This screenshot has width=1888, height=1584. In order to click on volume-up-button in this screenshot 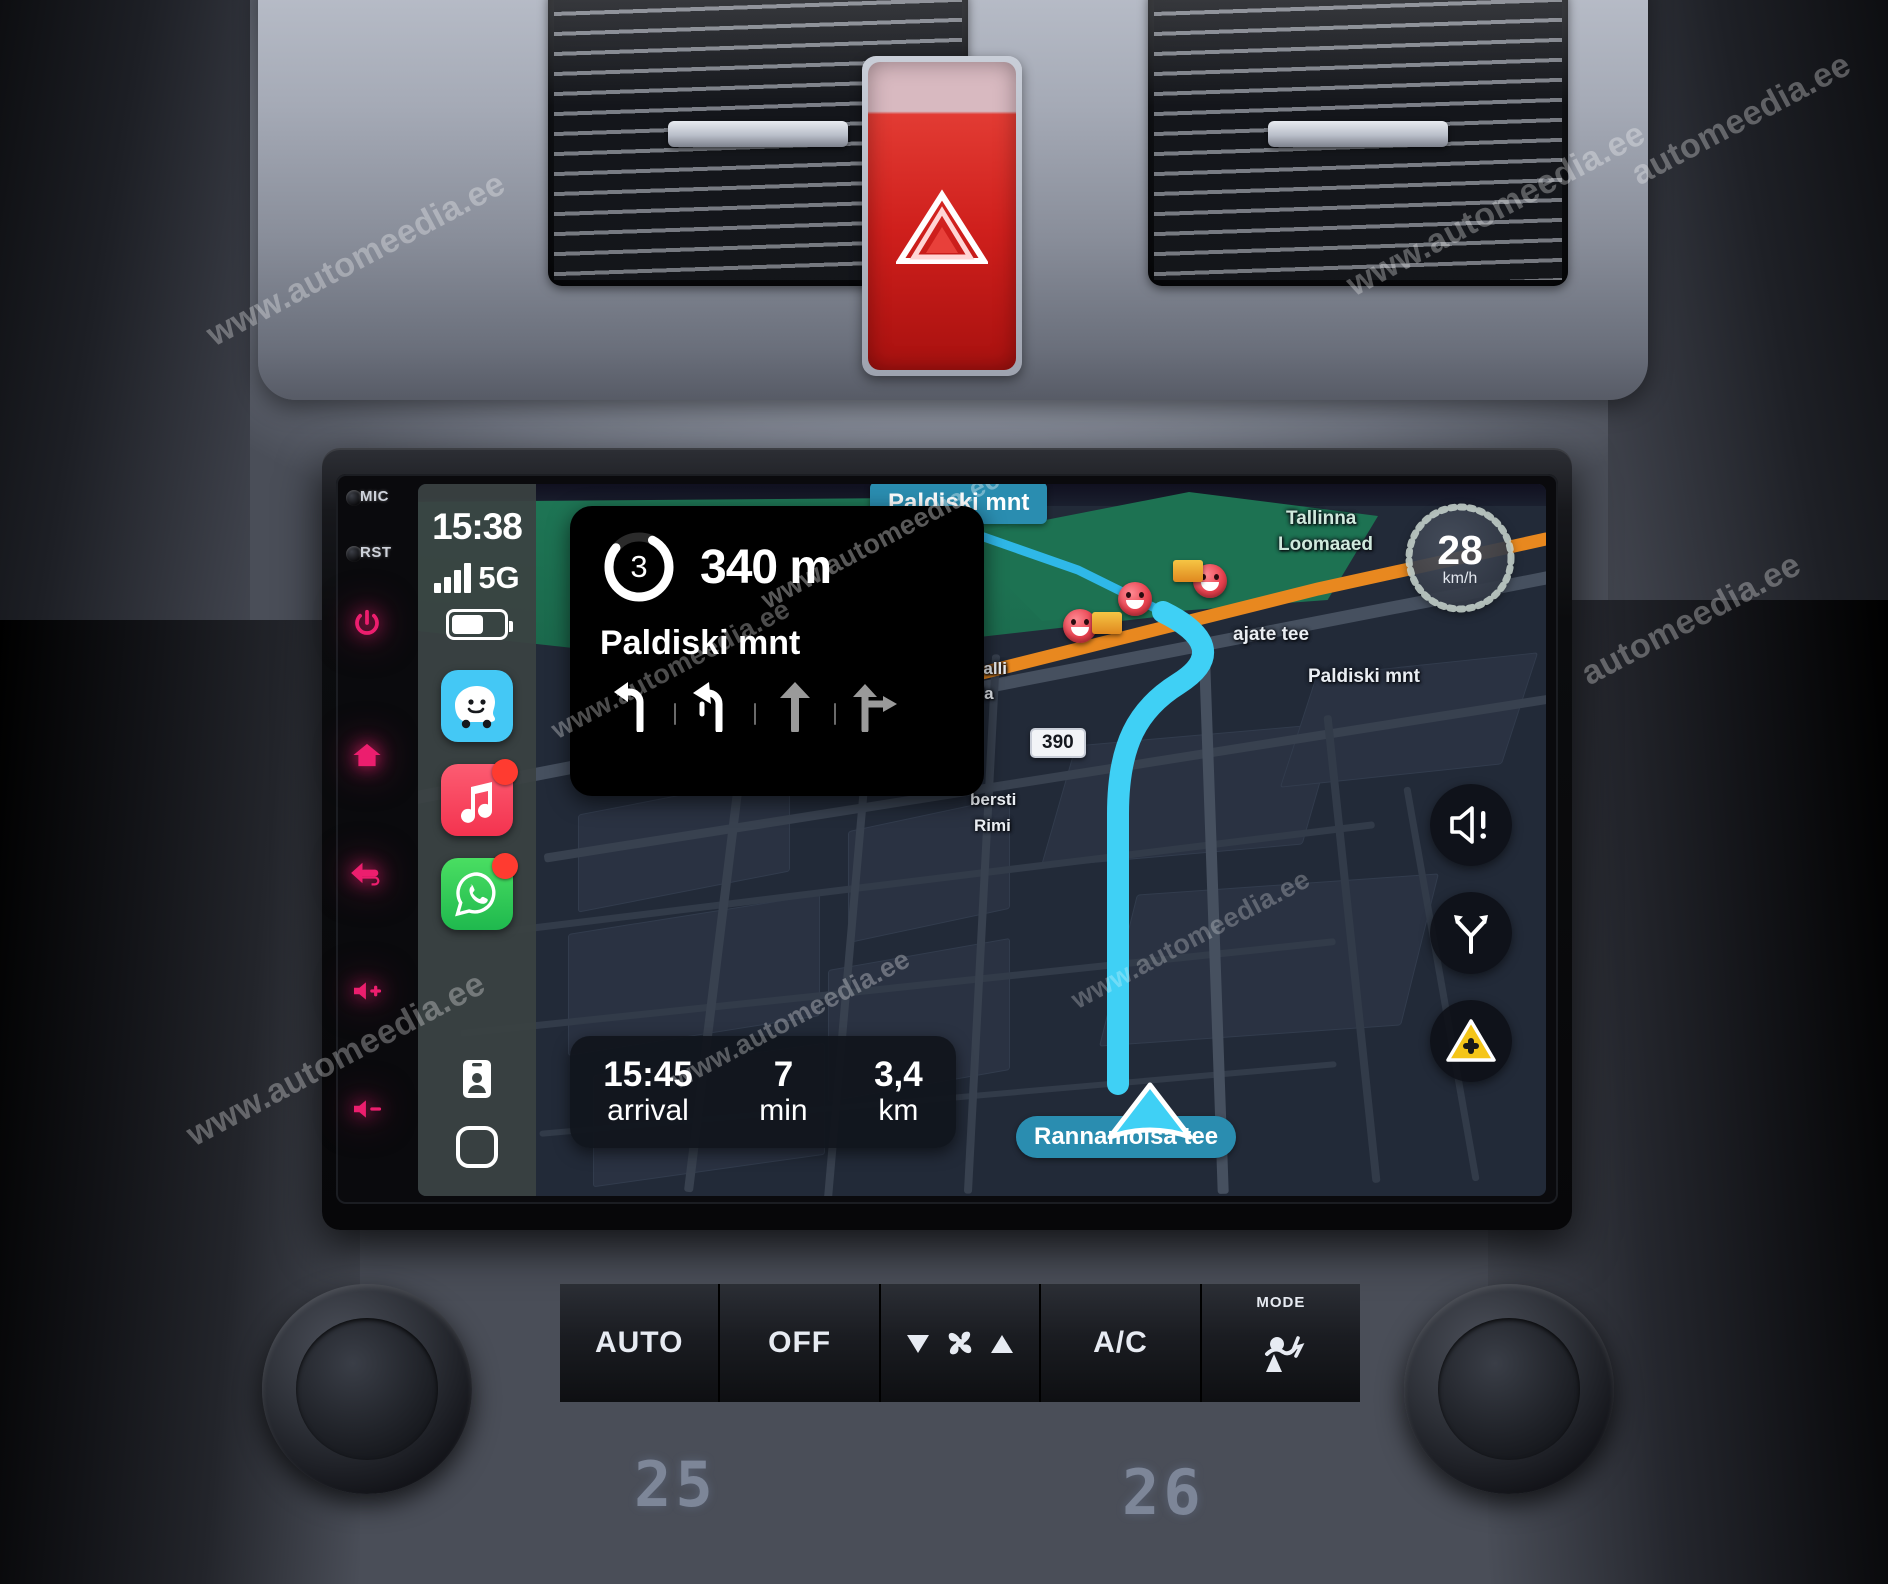, I will do `click(367, 991)`.